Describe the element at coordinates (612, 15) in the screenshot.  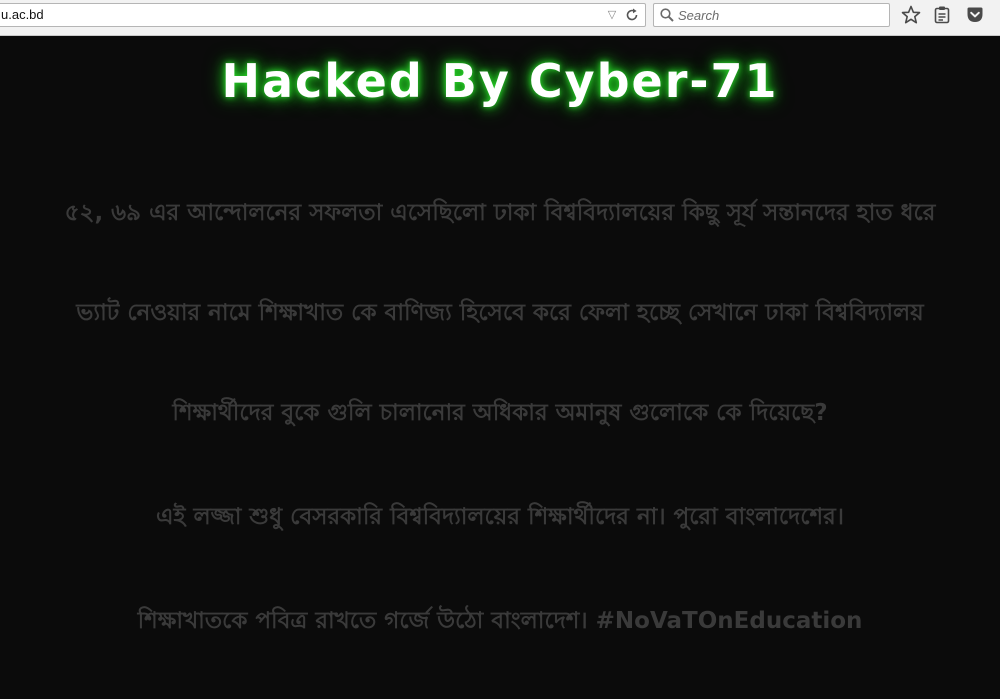
I see `chevron-down-icon: ▽` at that location.